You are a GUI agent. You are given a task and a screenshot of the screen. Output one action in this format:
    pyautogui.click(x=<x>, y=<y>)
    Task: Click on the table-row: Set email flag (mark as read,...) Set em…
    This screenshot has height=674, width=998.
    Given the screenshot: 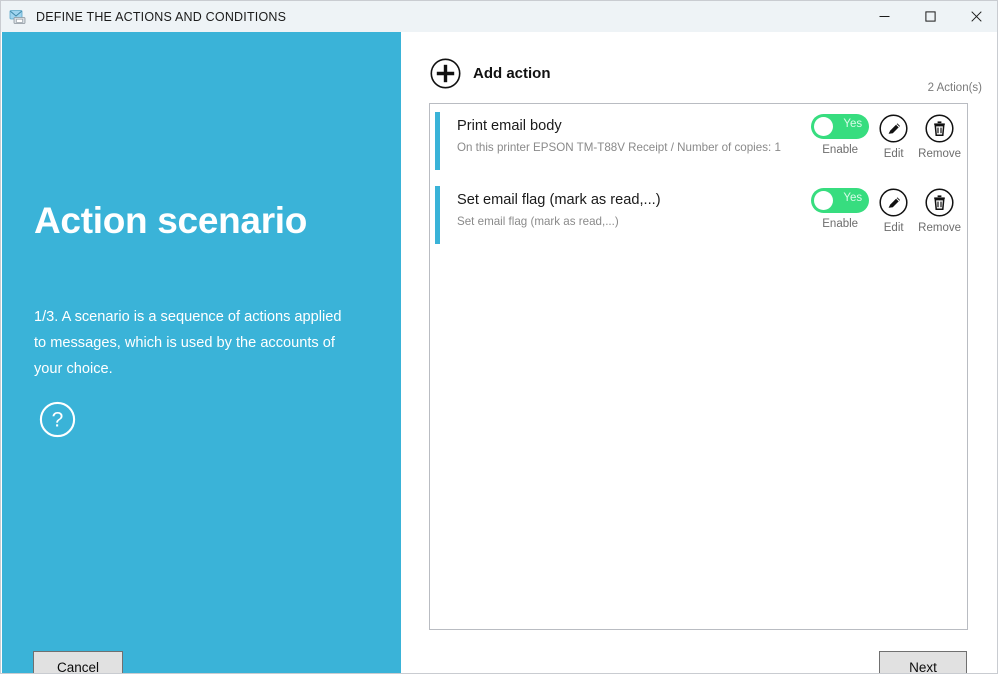 What is the action you would take?
    pyautogui.click(x=698, y=215)
    